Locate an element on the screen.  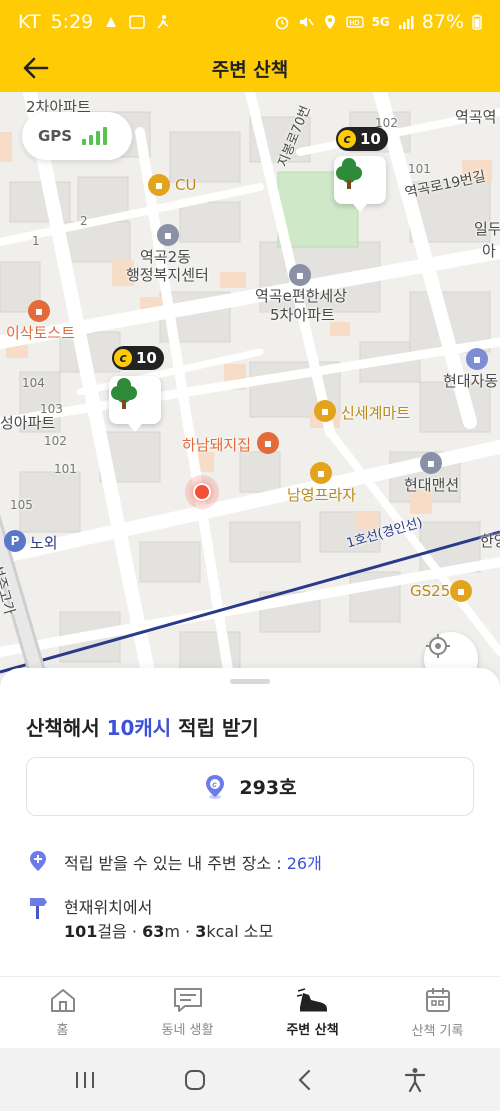
distance-unit: m · is located at coordinates (180, 931).